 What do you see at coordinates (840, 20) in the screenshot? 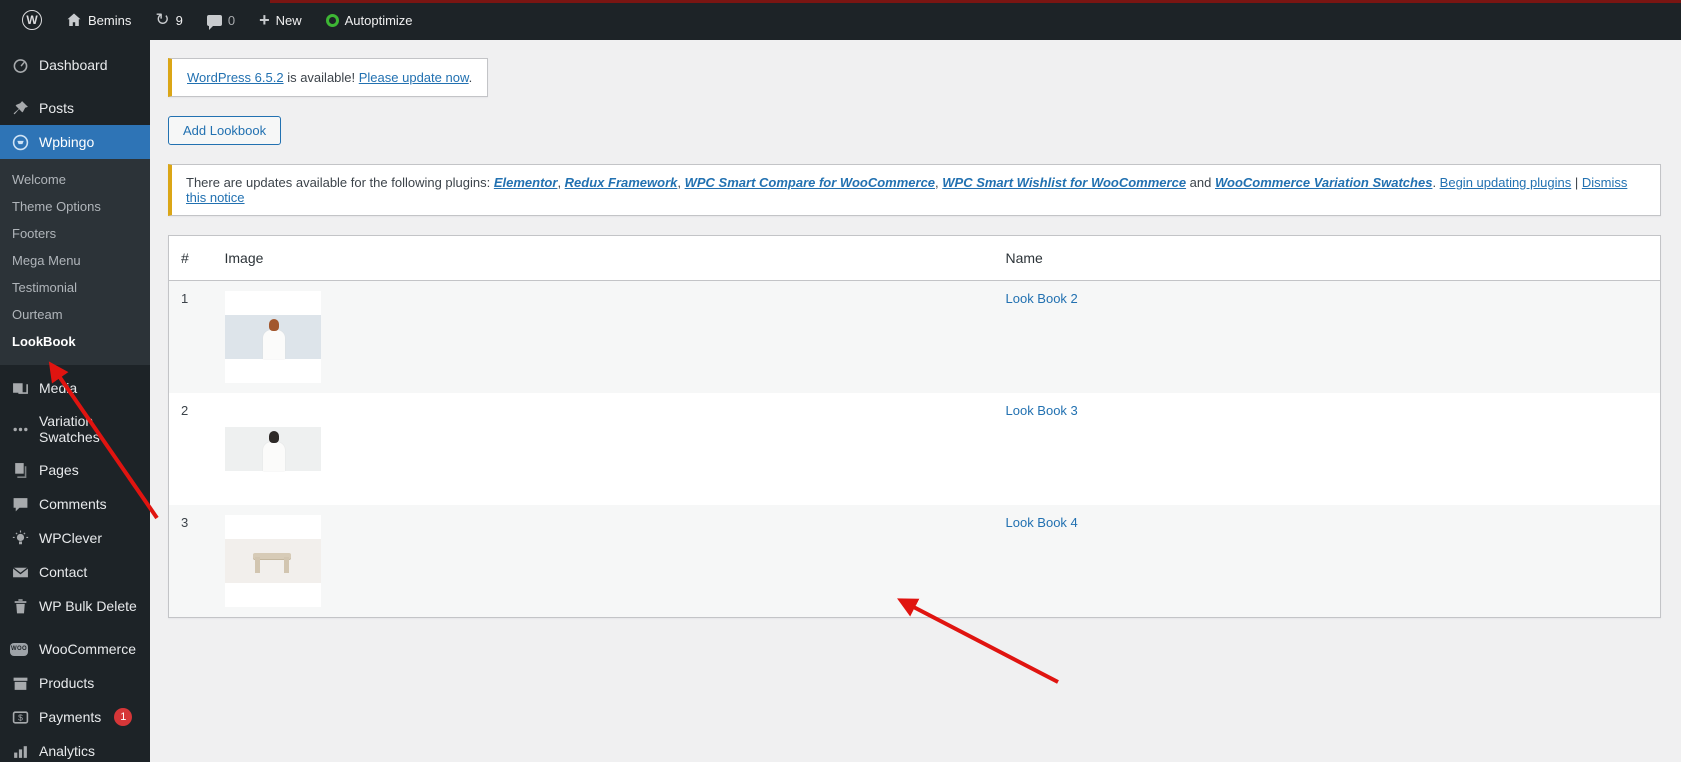
I see `admin-bar: W Bemins ↻ 9 0 + New Autoptimize` at bounding box center [840, 20].